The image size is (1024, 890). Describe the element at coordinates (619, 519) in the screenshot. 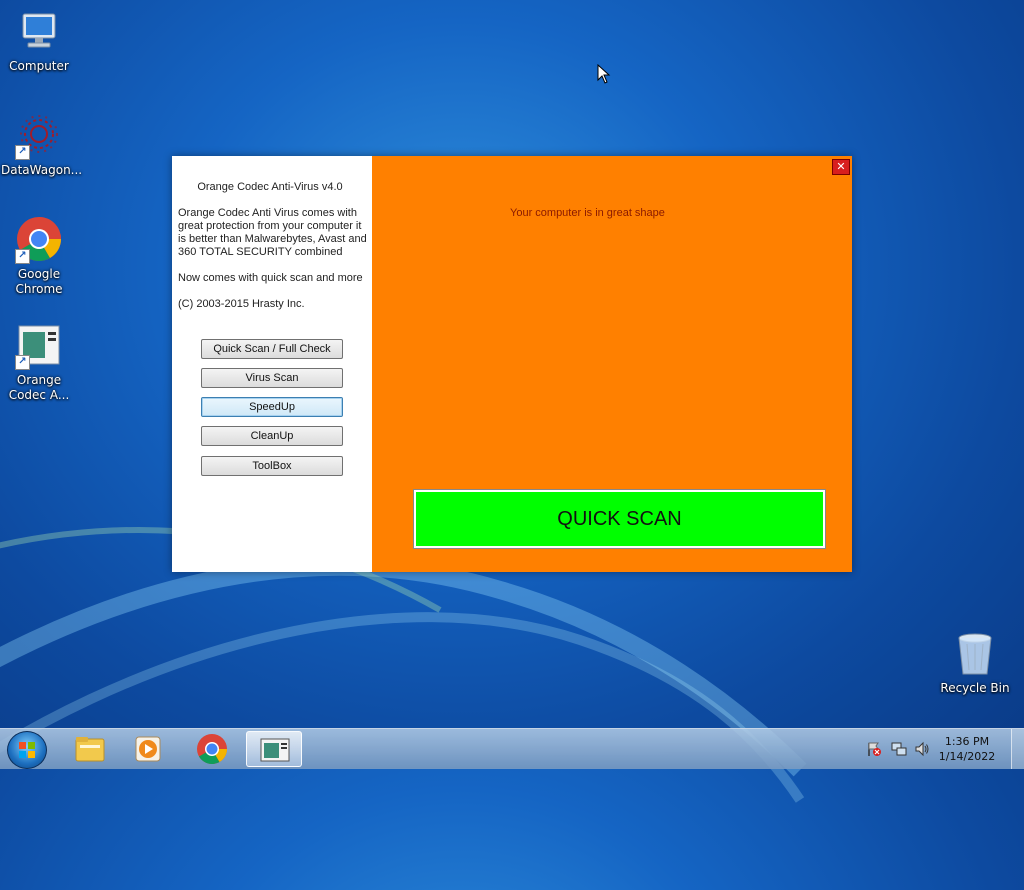

I see `quick-scan-button: QUICK SCAN` at that location.